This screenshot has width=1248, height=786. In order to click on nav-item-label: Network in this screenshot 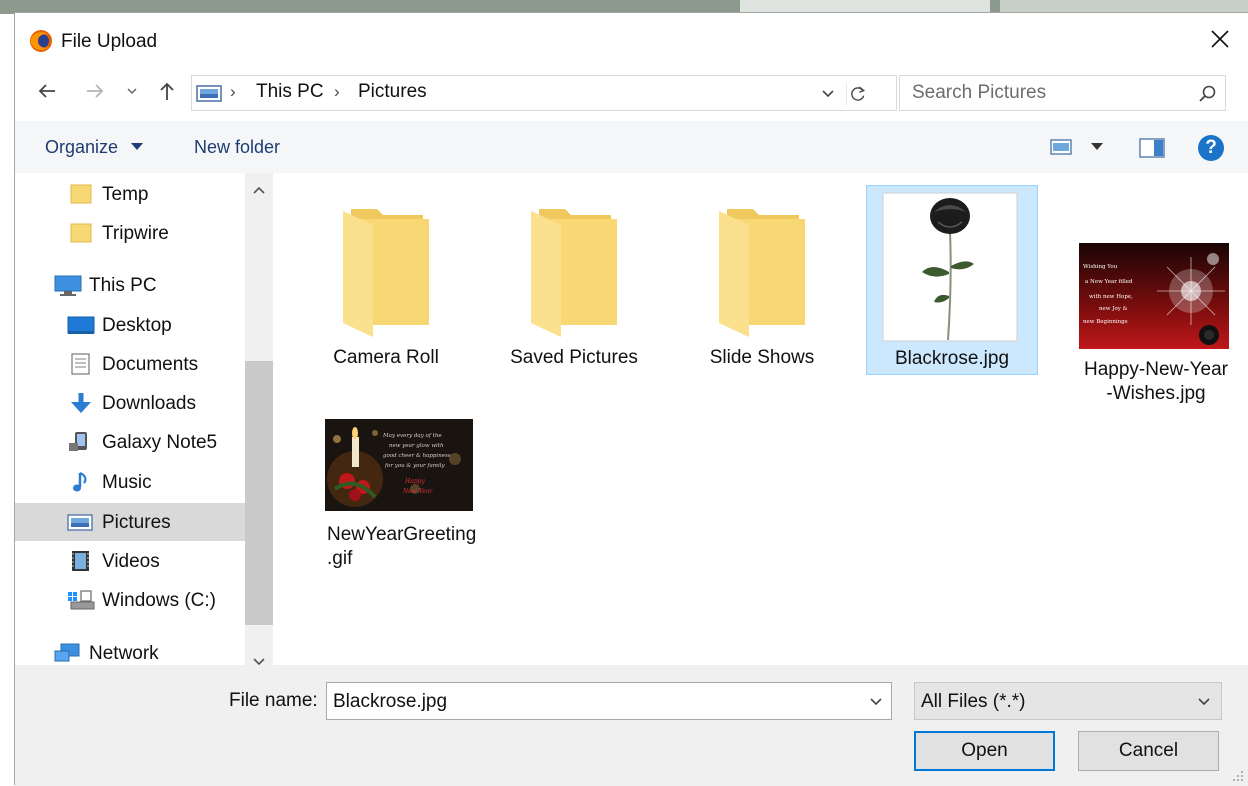, I will do `click(124, 653)`.